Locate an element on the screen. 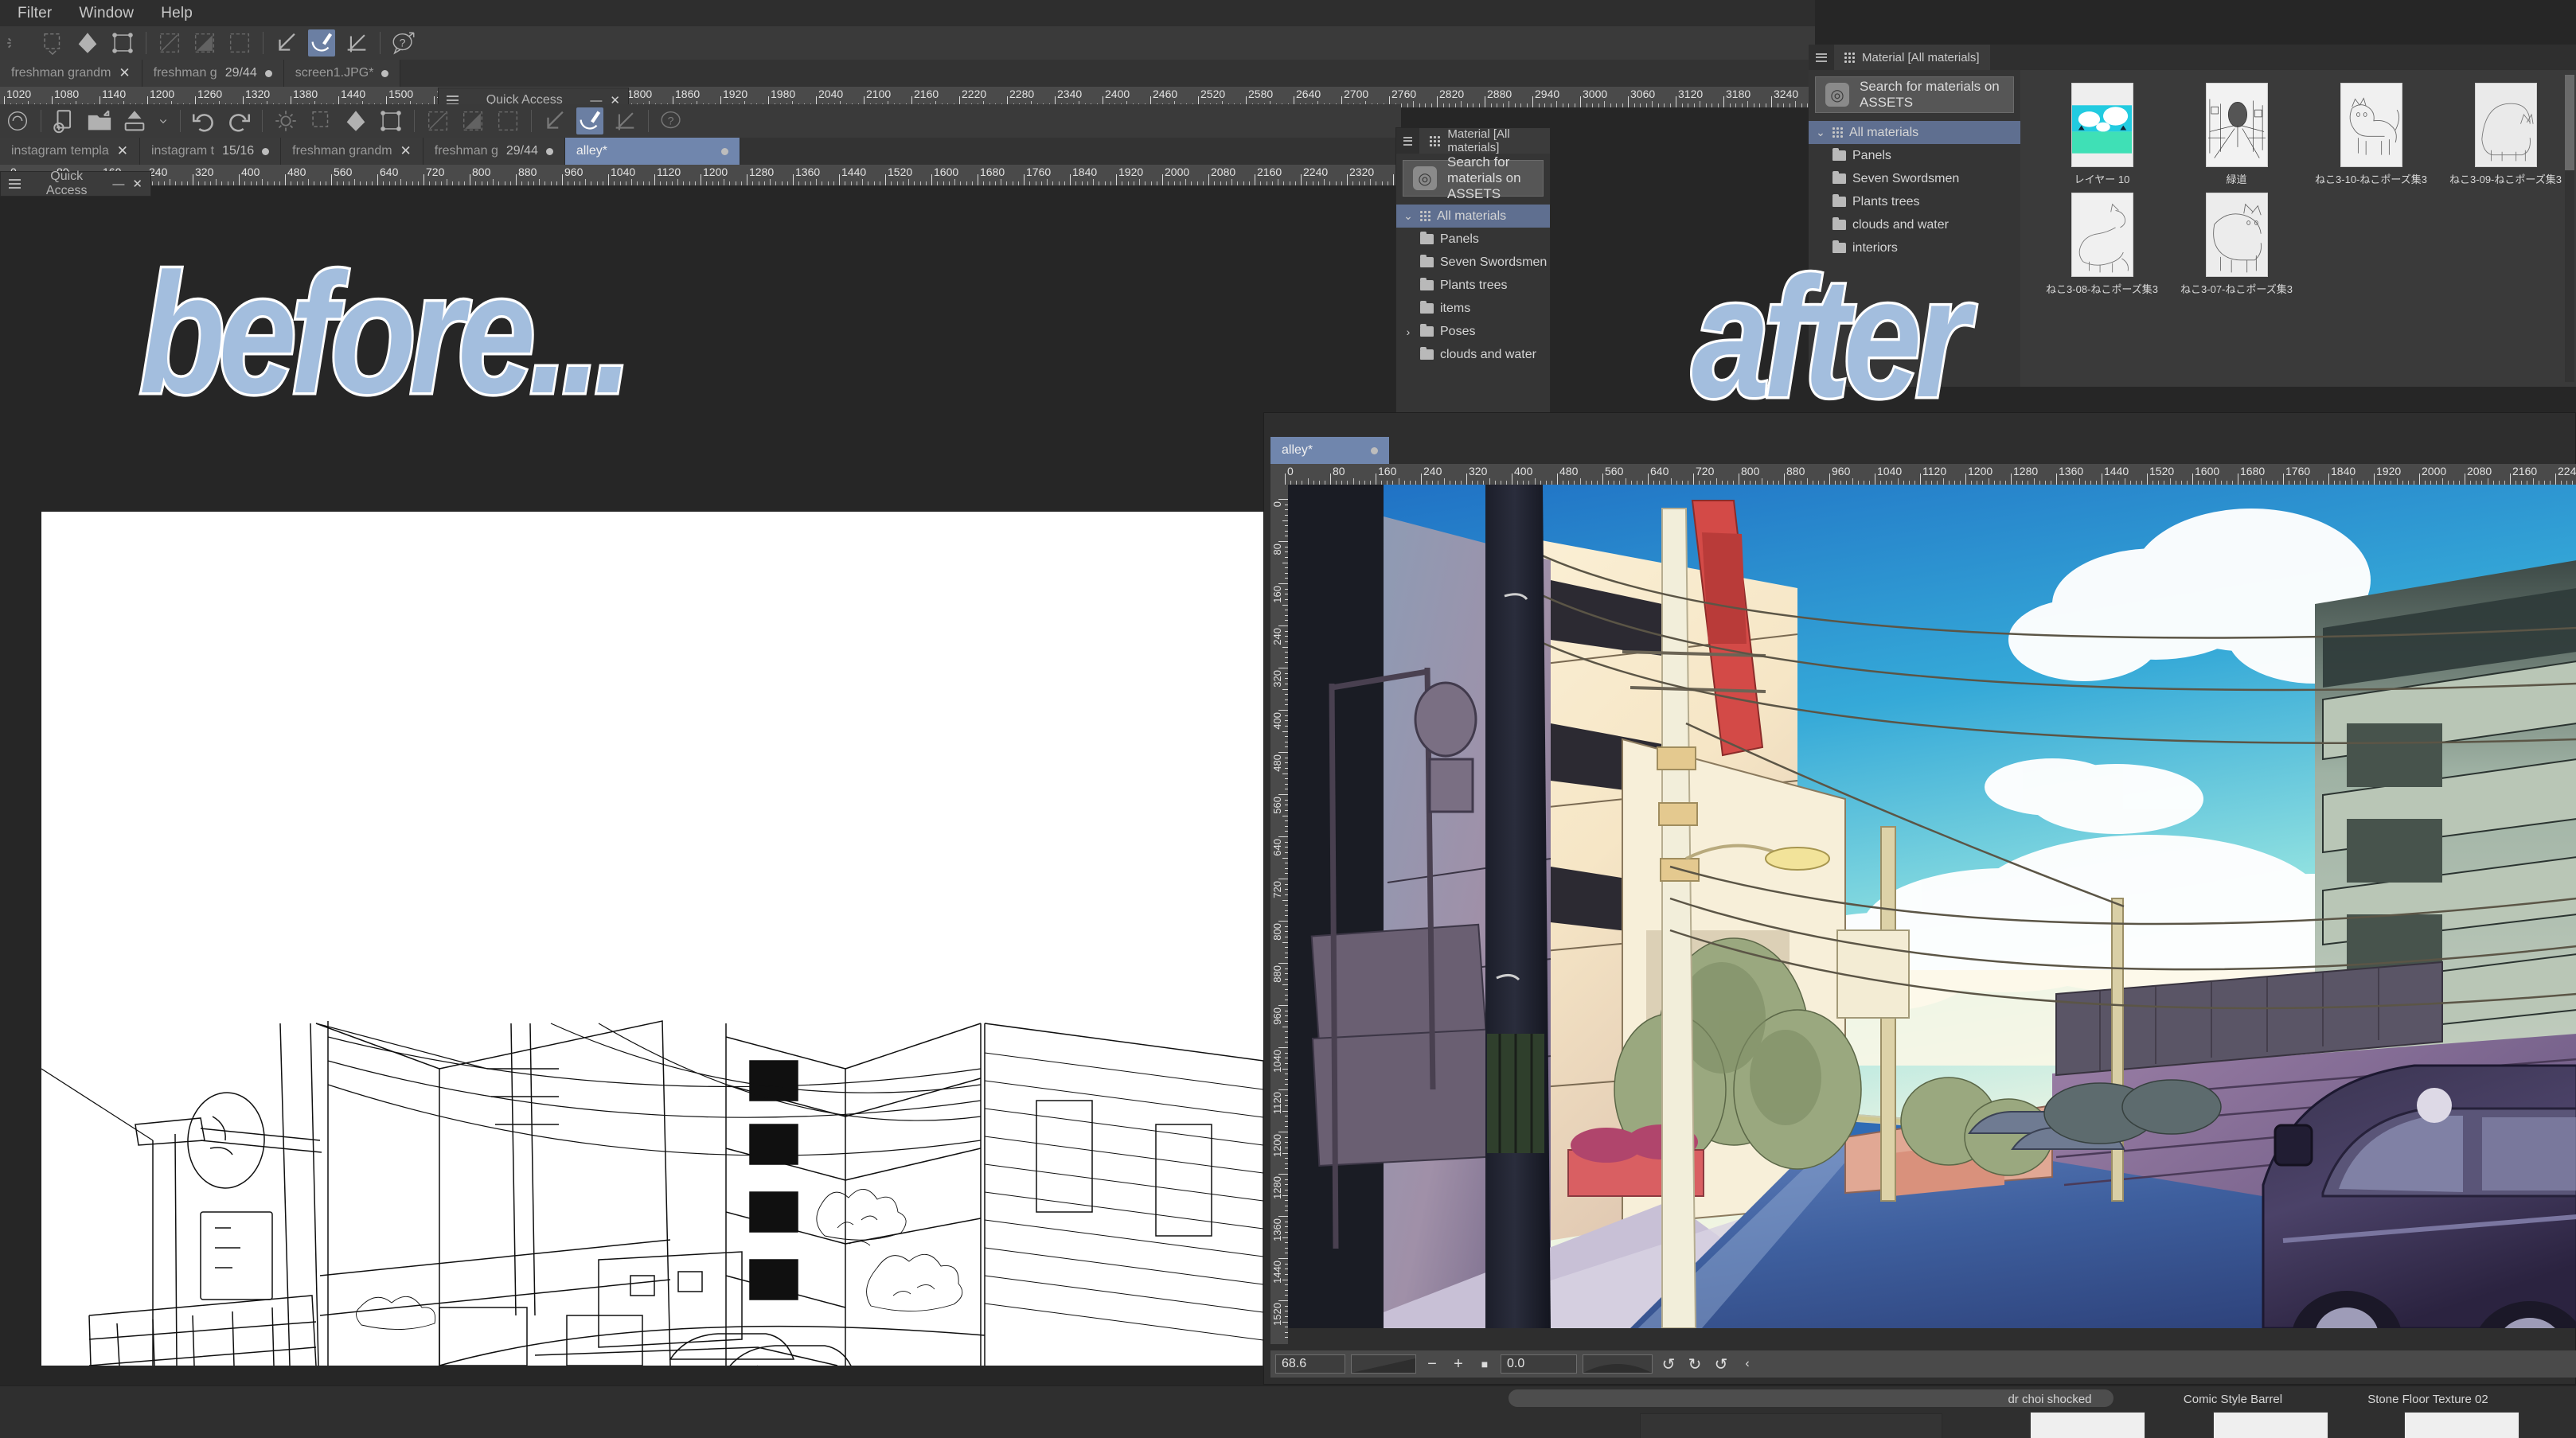  rotate-left-button: ↺ is located at coordinates (1668, 1364).